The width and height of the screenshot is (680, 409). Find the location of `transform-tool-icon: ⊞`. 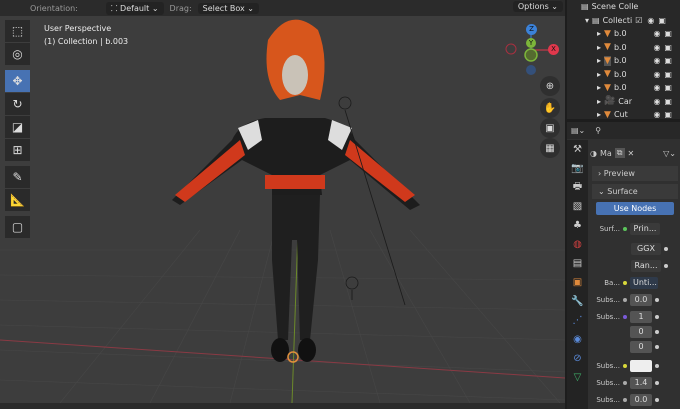

transform-tool-icon: ⊞ is located at coordinates (17, 150).